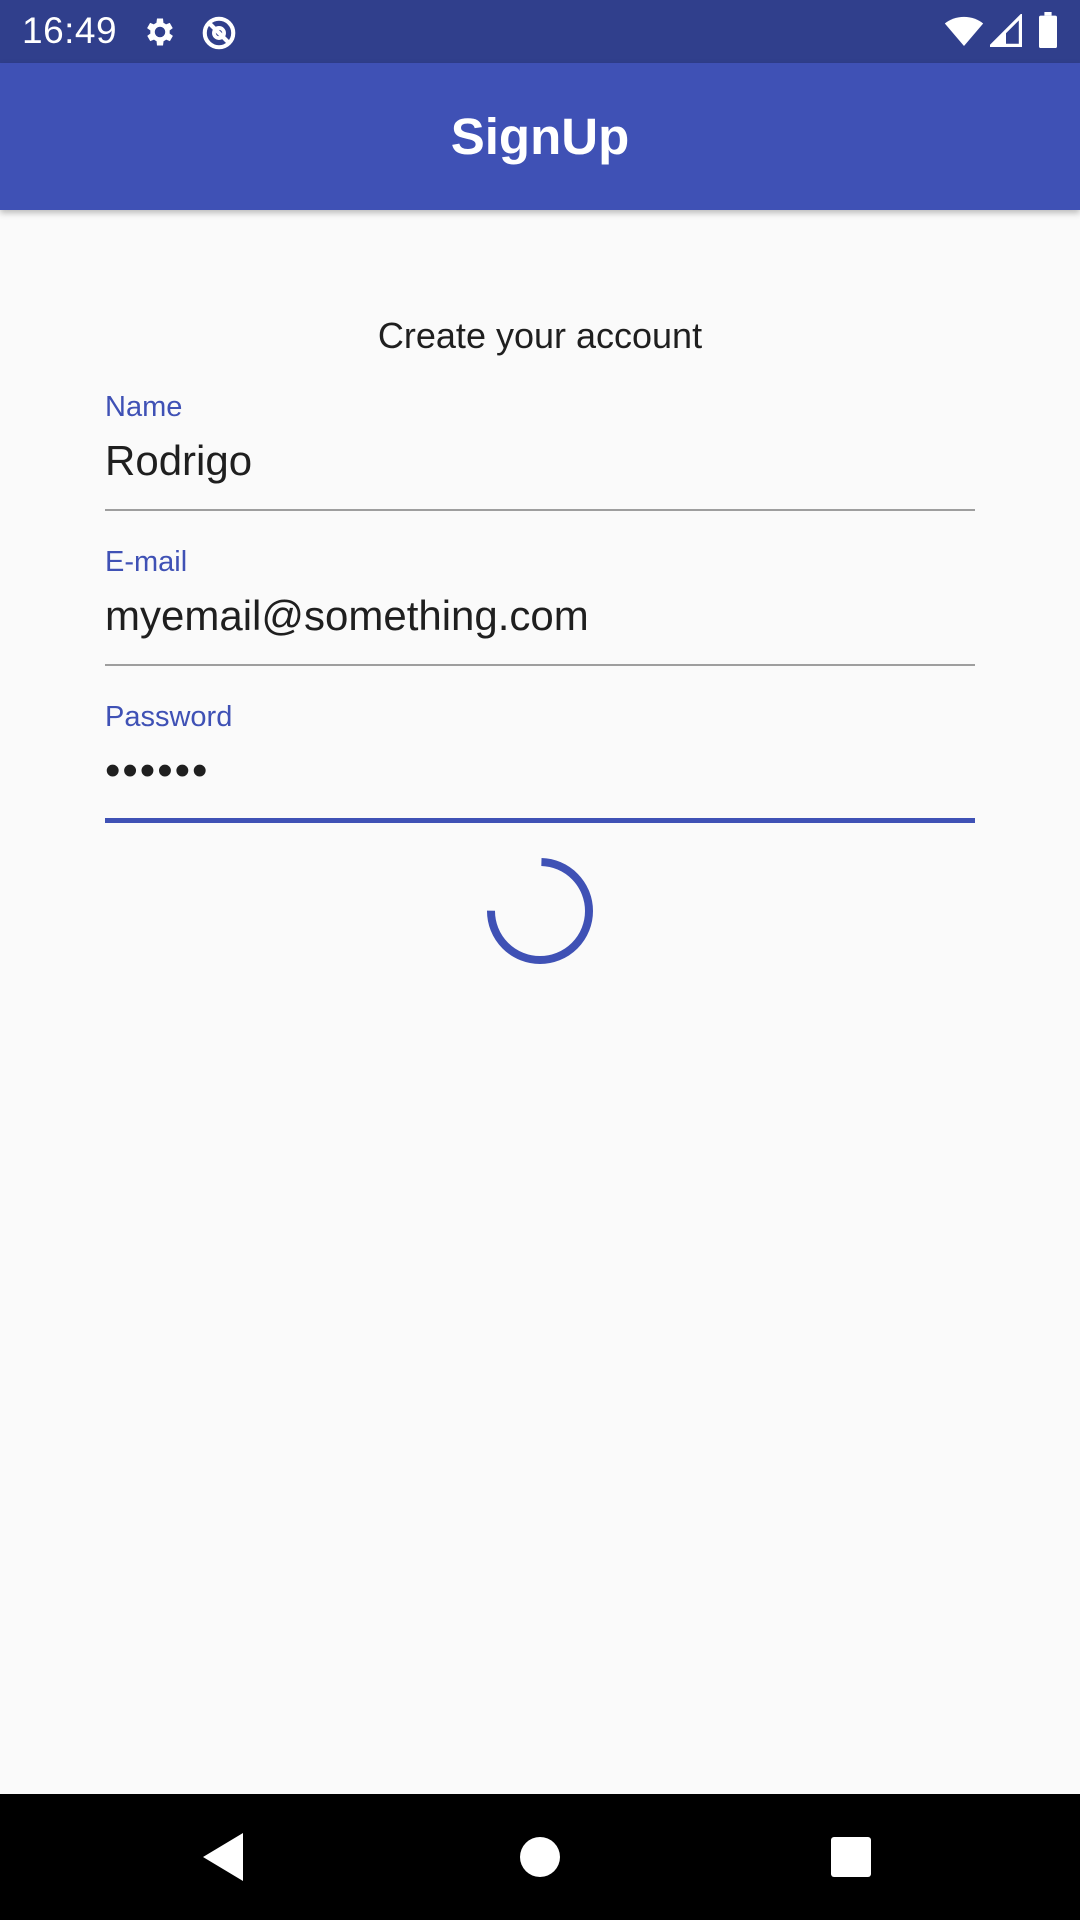 Image resolution: width=1080 pixels, height=1920 pixels. What do you see at coordinates (540, 616) in the screenshot?
I see `email-input: myemail@something.com` at bounding box center [540, 616].